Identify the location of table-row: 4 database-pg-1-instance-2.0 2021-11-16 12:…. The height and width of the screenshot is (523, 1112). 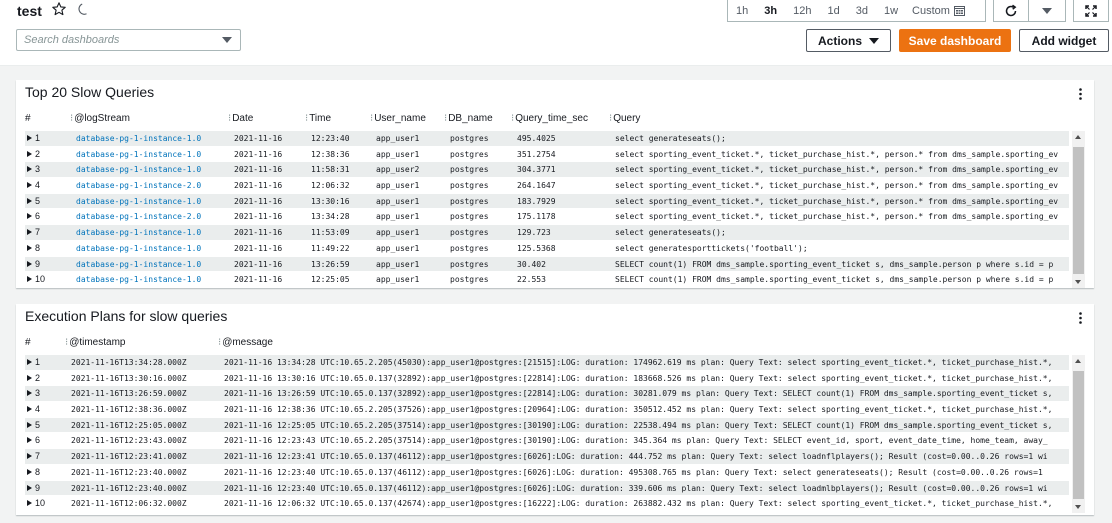
(547, 186).